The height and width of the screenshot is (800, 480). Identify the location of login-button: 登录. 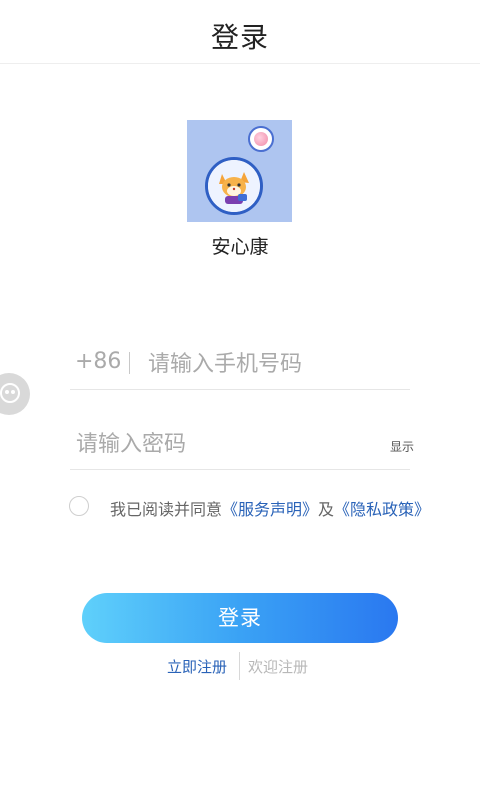
(240, 618).